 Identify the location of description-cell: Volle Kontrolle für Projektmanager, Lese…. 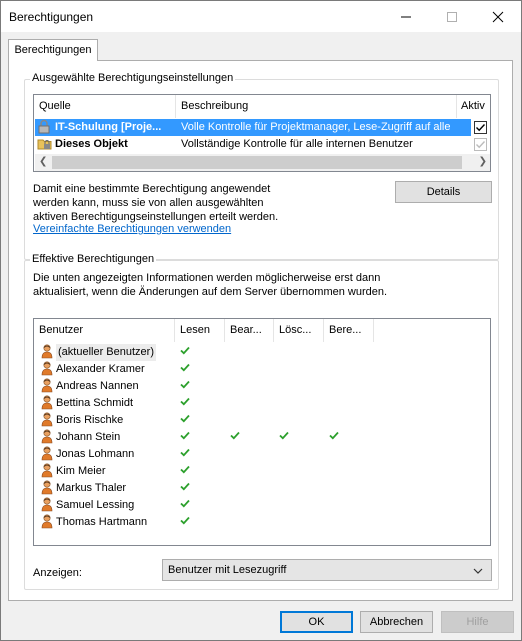
(316, 127).